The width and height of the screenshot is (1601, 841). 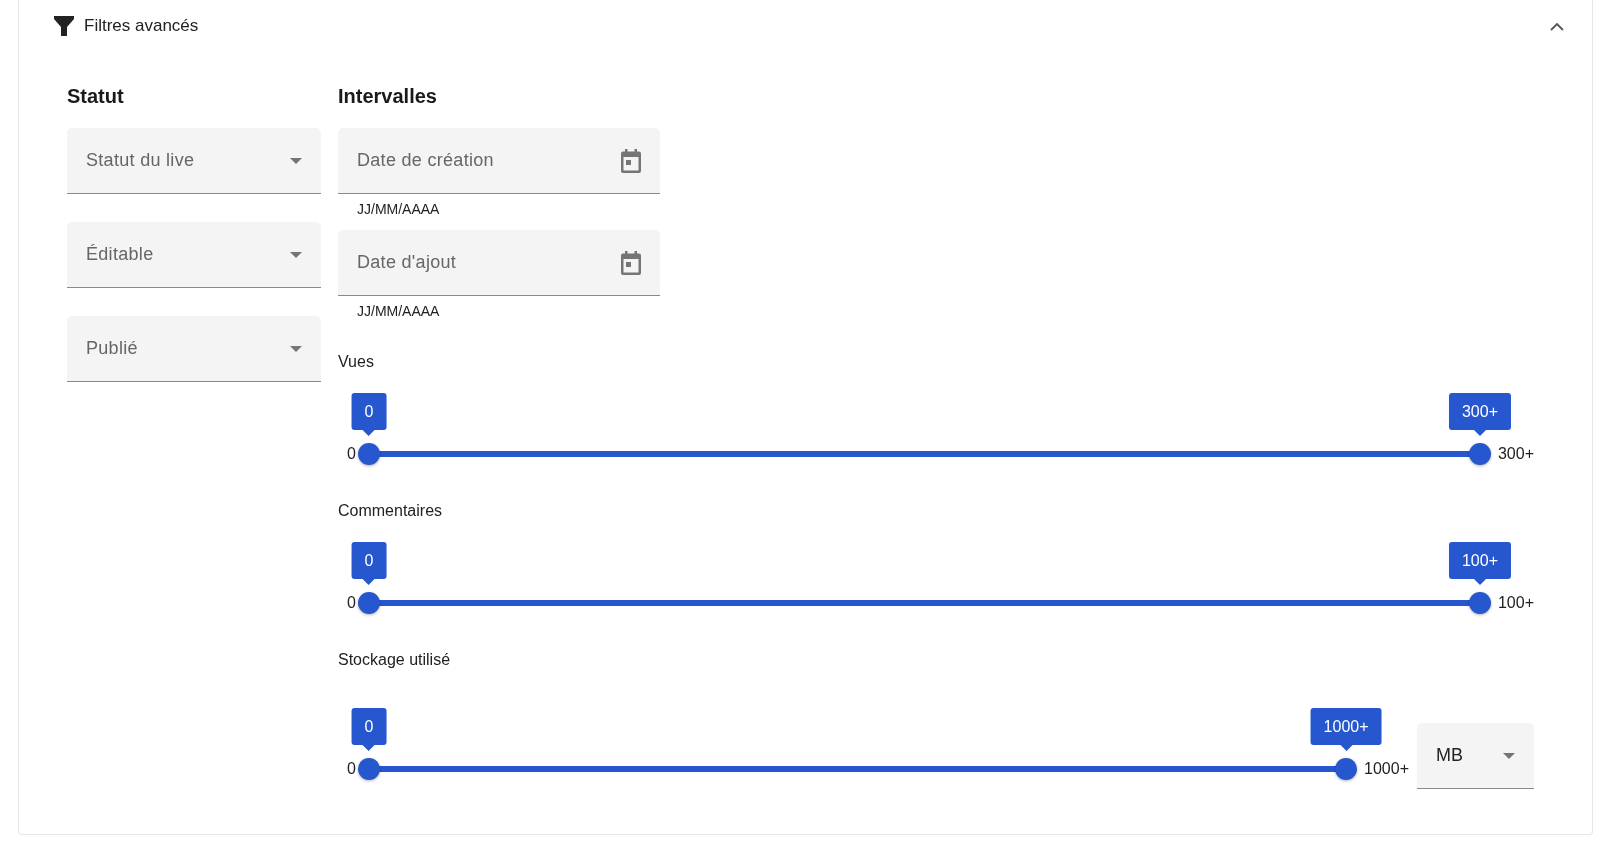 What do you see at coordinates (1515, 454) in the screenshot?
I see `slider-max-label: 300+` at bounding box center [1515, 454].